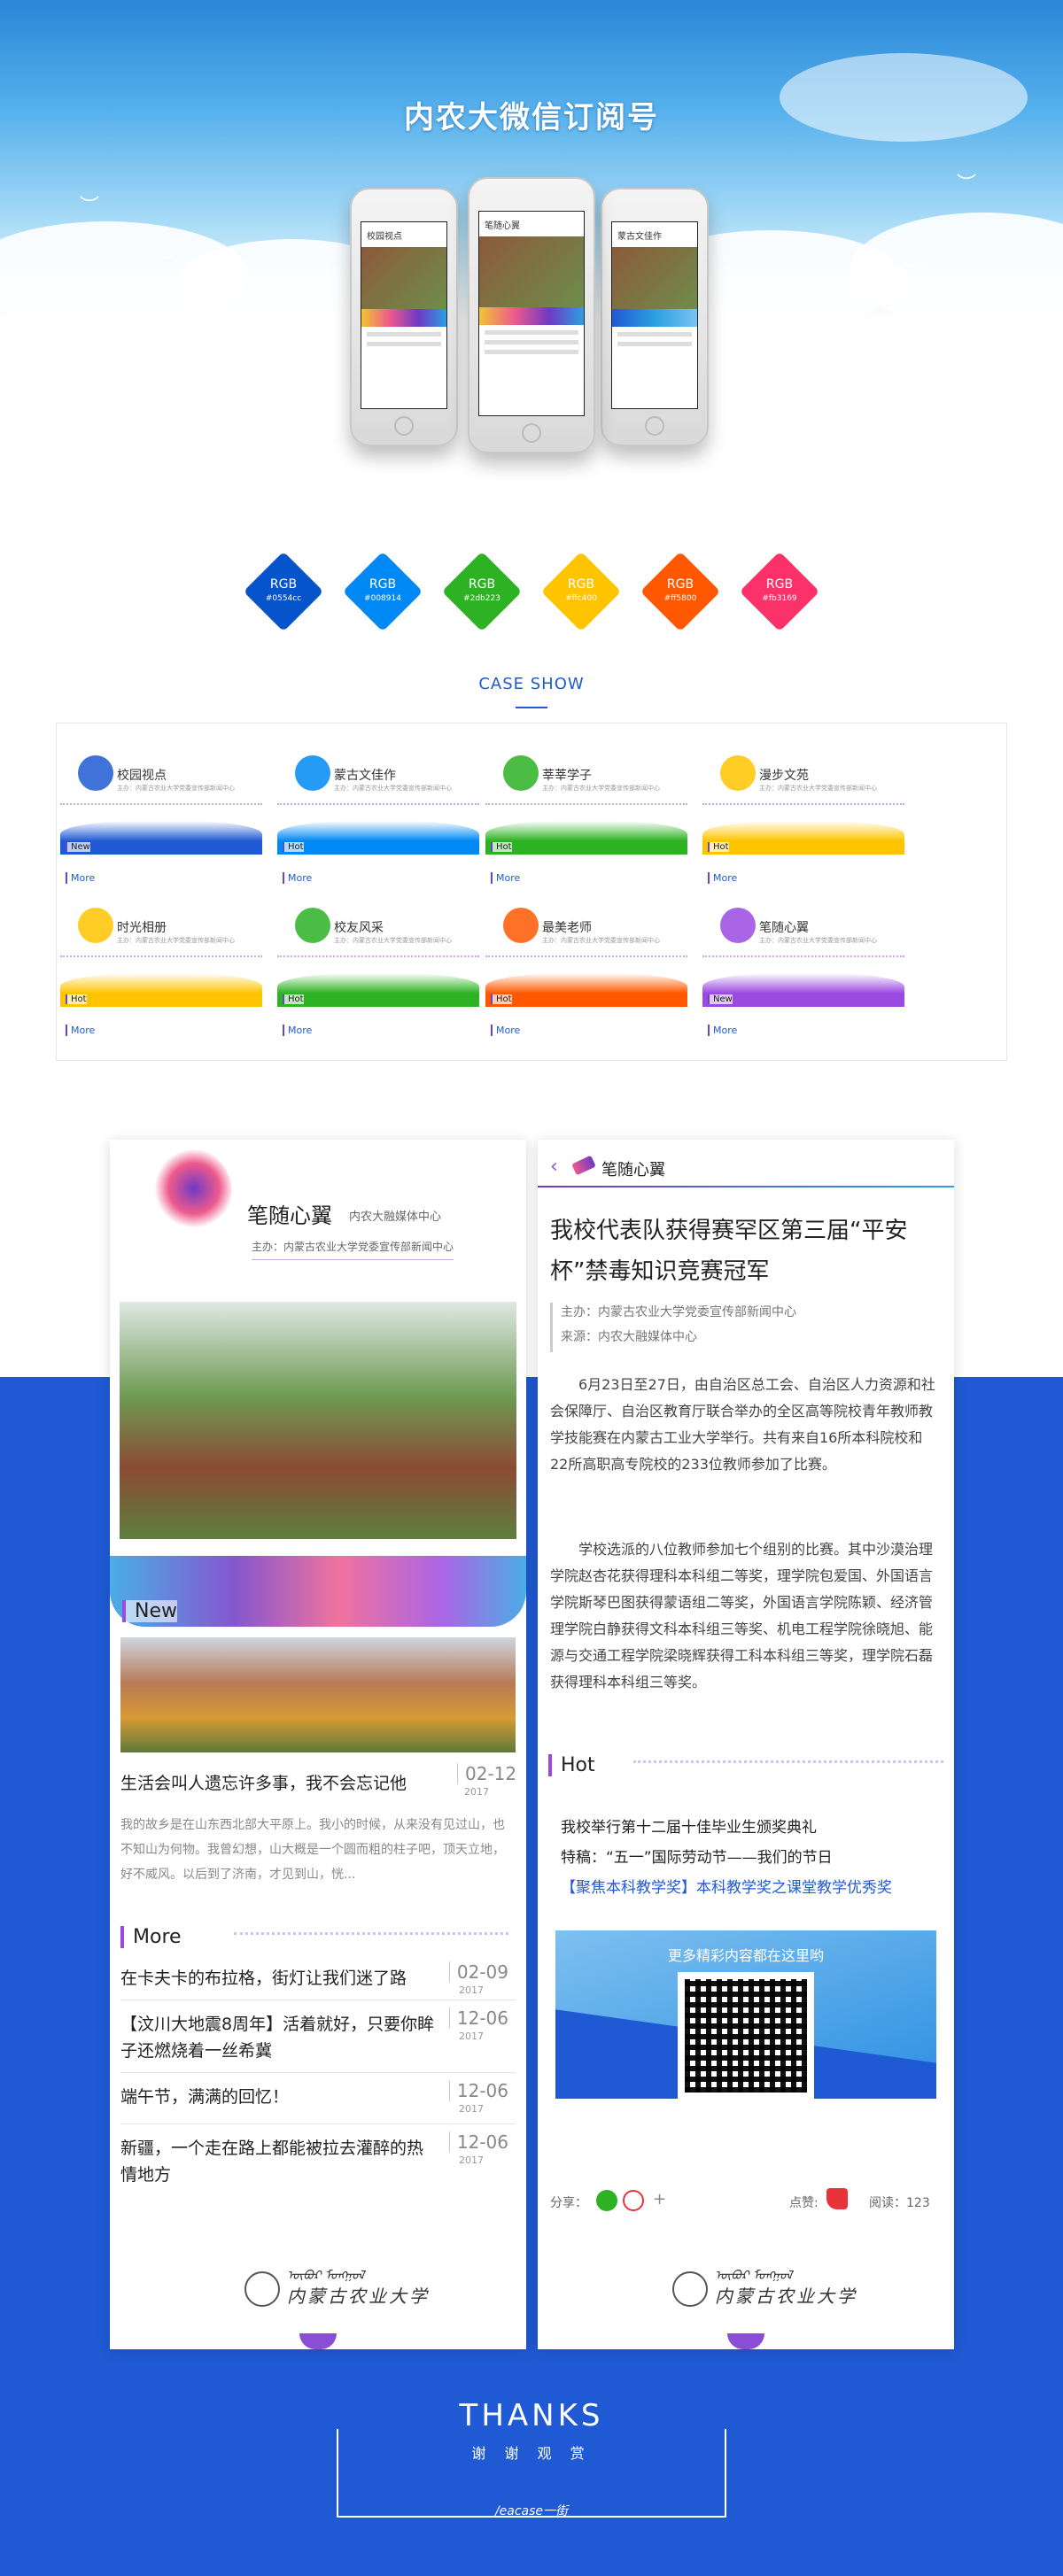 The height and width of the screenshot is (2576, 1063). What do you see at coordinates (583, 1165) in the screenshot?
I see `column-logo-icon` at bounding box center [583, 1165].